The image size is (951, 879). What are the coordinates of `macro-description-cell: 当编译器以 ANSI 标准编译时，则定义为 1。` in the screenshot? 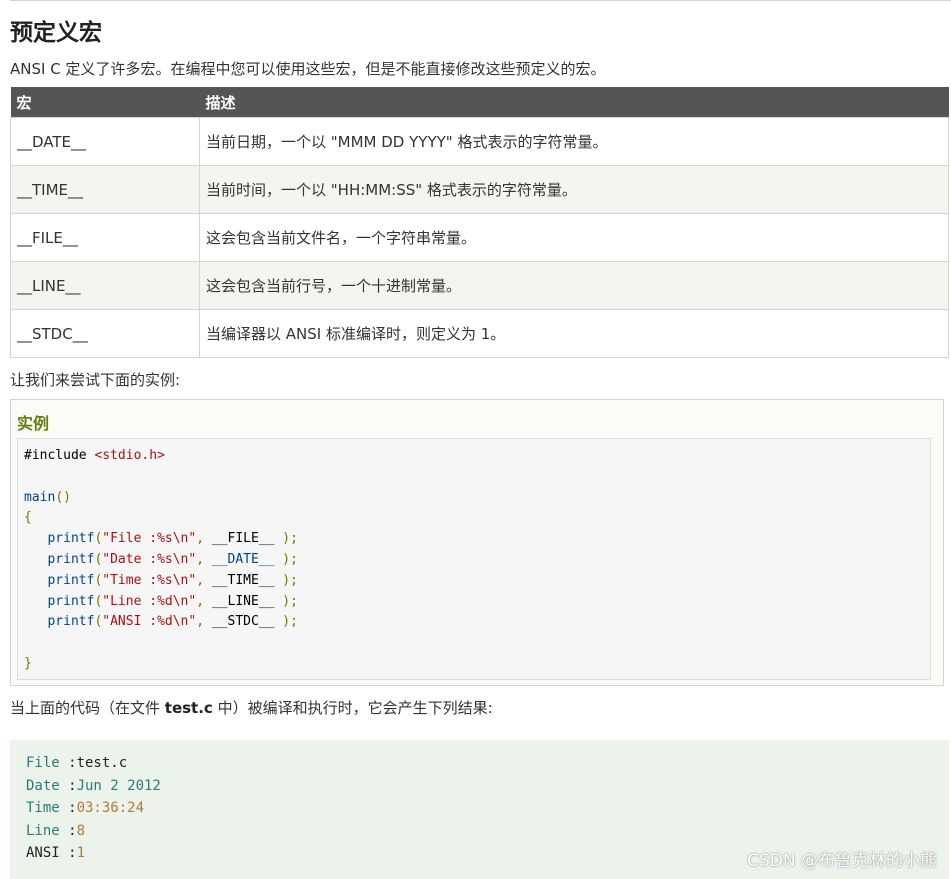 It's located at (574, 333).